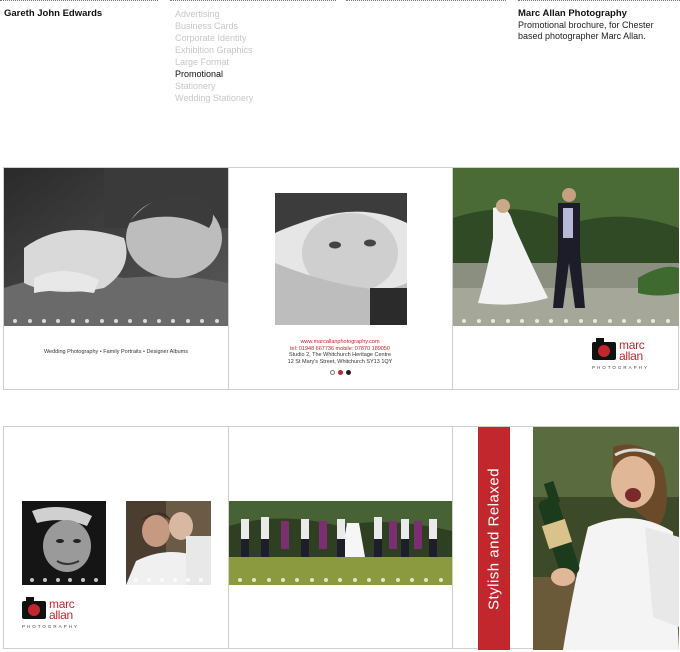 This screenshot has width=680, height=652. I want to click on panel-divider, so click(452, 537).